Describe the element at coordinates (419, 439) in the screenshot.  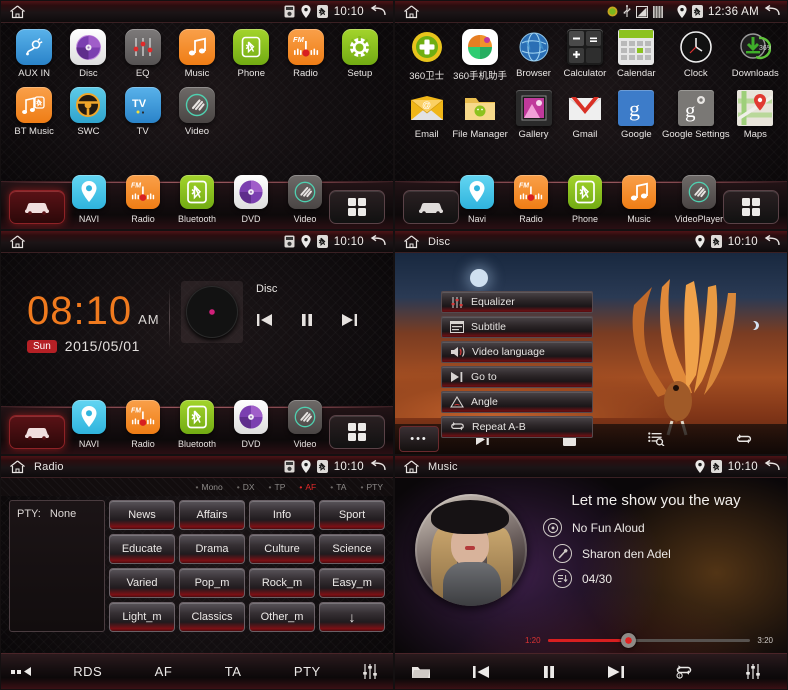
I see `more-dots-icon: •••` at that location.